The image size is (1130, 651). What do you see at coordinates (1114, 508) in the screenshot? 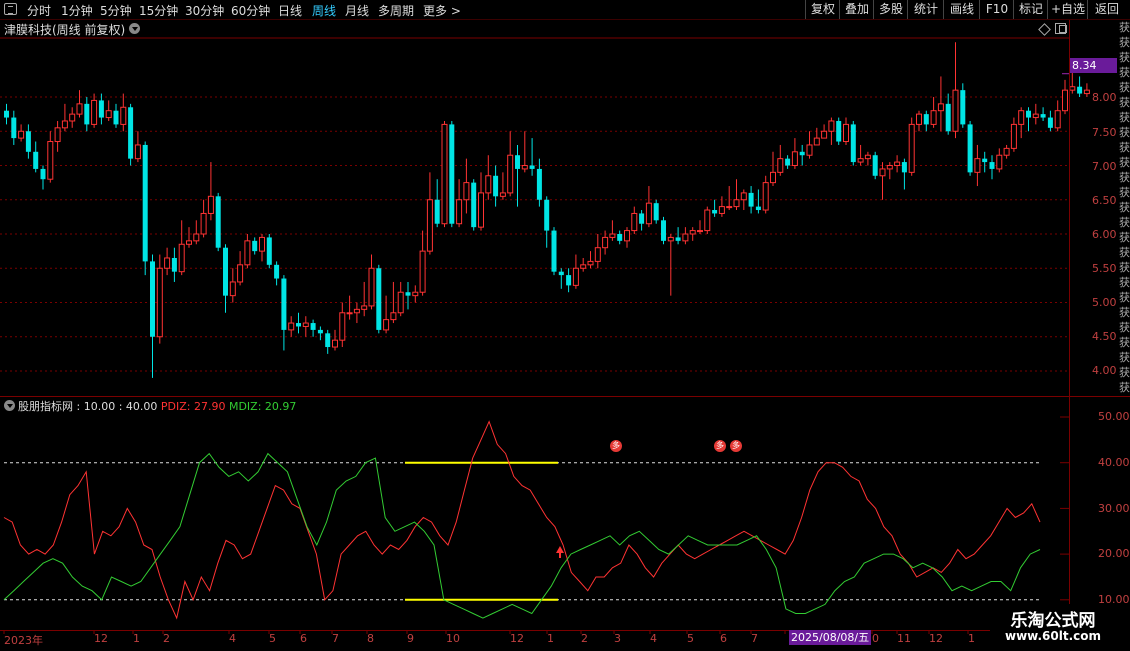
I see `indicator-axis-label: 30.00` at bounding box center [1114, 508].